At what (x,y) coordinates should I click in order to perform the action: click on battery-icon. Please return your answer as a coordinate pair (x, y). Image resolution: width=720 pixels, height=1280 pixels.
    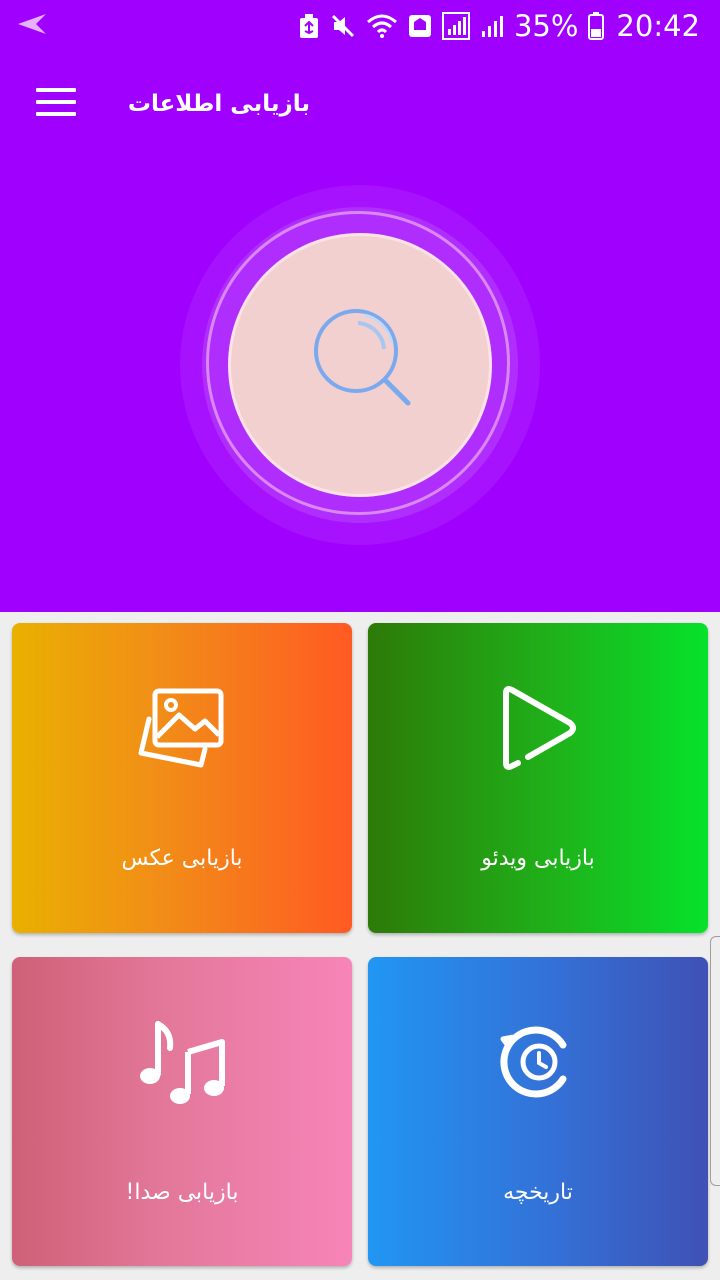
    Looking at the image, I should click on (596, 26).